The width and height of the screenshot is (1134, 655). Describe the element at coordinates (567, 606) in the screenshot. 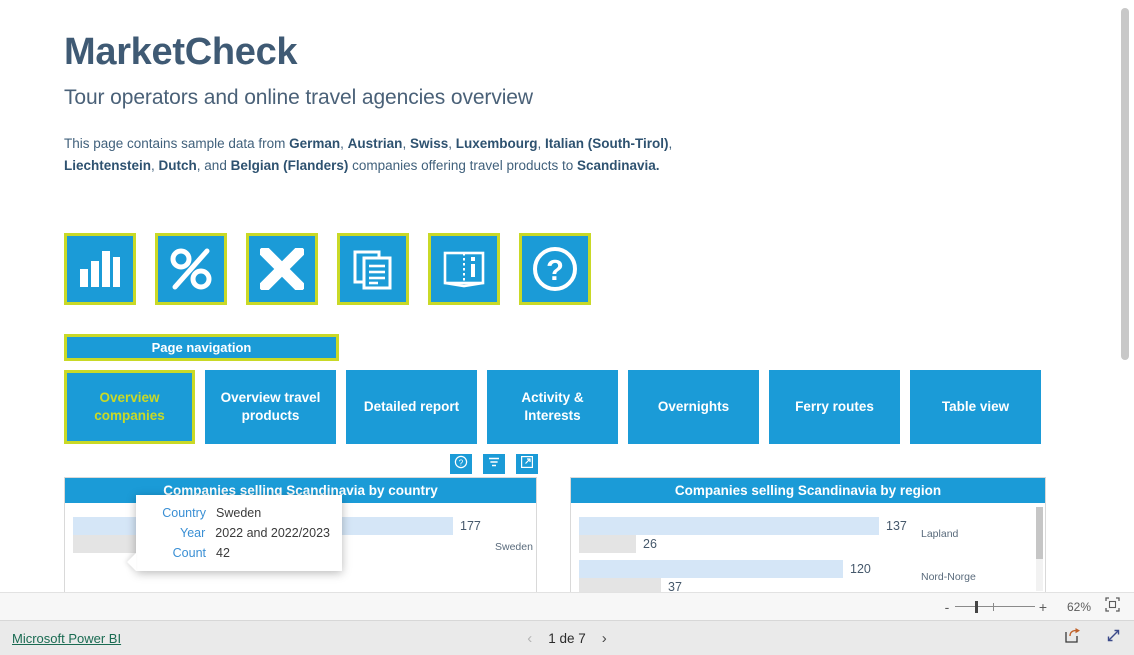

I see `zoom-toolbar: - + 62%` at that location.